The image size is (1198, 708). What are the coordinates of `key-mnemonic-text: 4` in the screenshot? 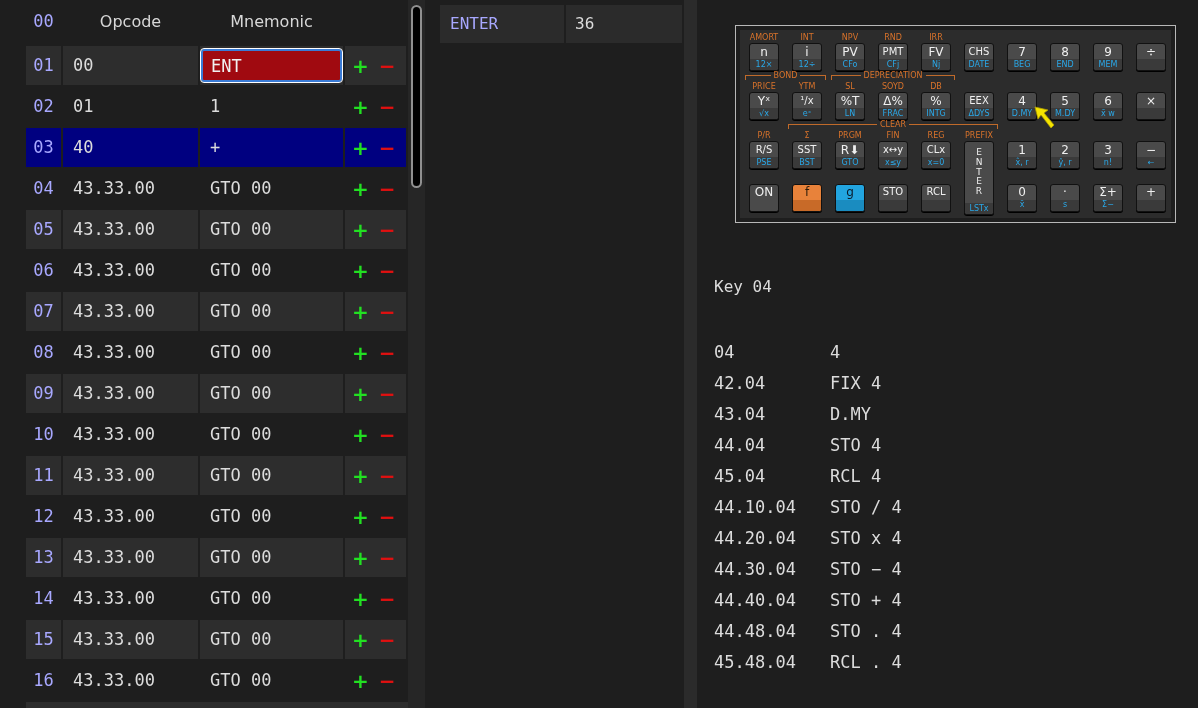 It's located at (835, 352).